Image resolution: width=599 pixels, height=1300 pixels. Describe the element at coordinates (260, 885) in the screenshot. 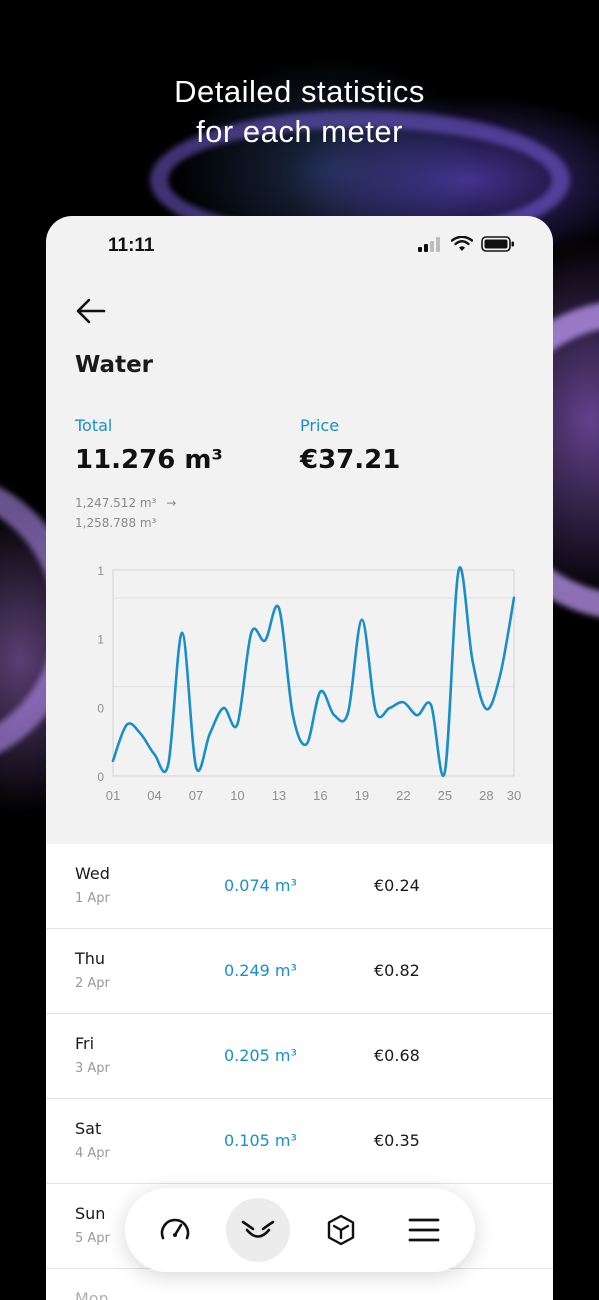

I see `reading-volume: 0.074 m³` at that location.